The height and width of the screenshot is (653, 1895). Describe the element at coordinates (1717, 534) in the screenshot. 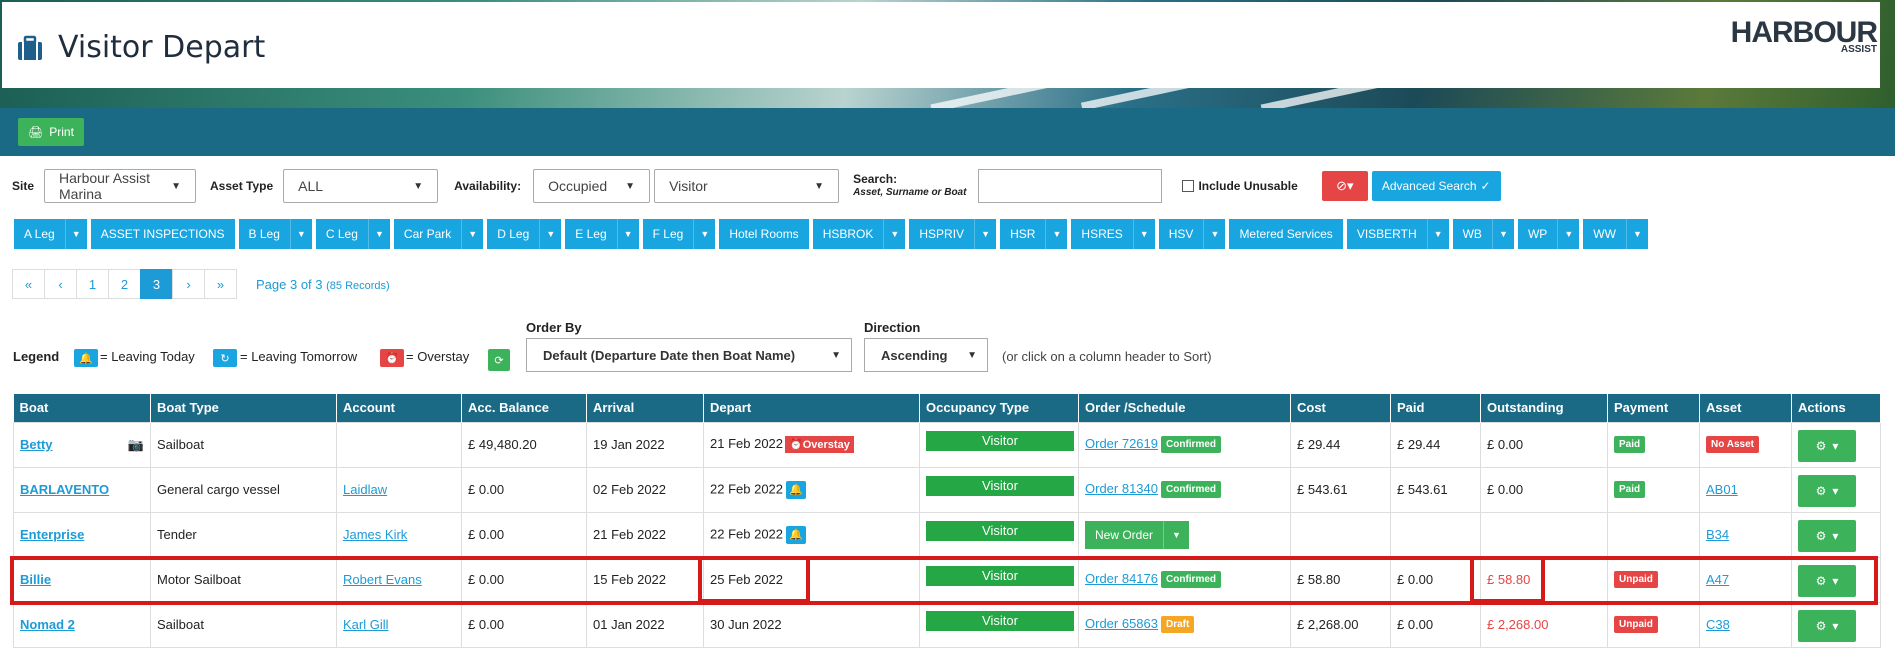

I see `asset-link: B34` at that location.